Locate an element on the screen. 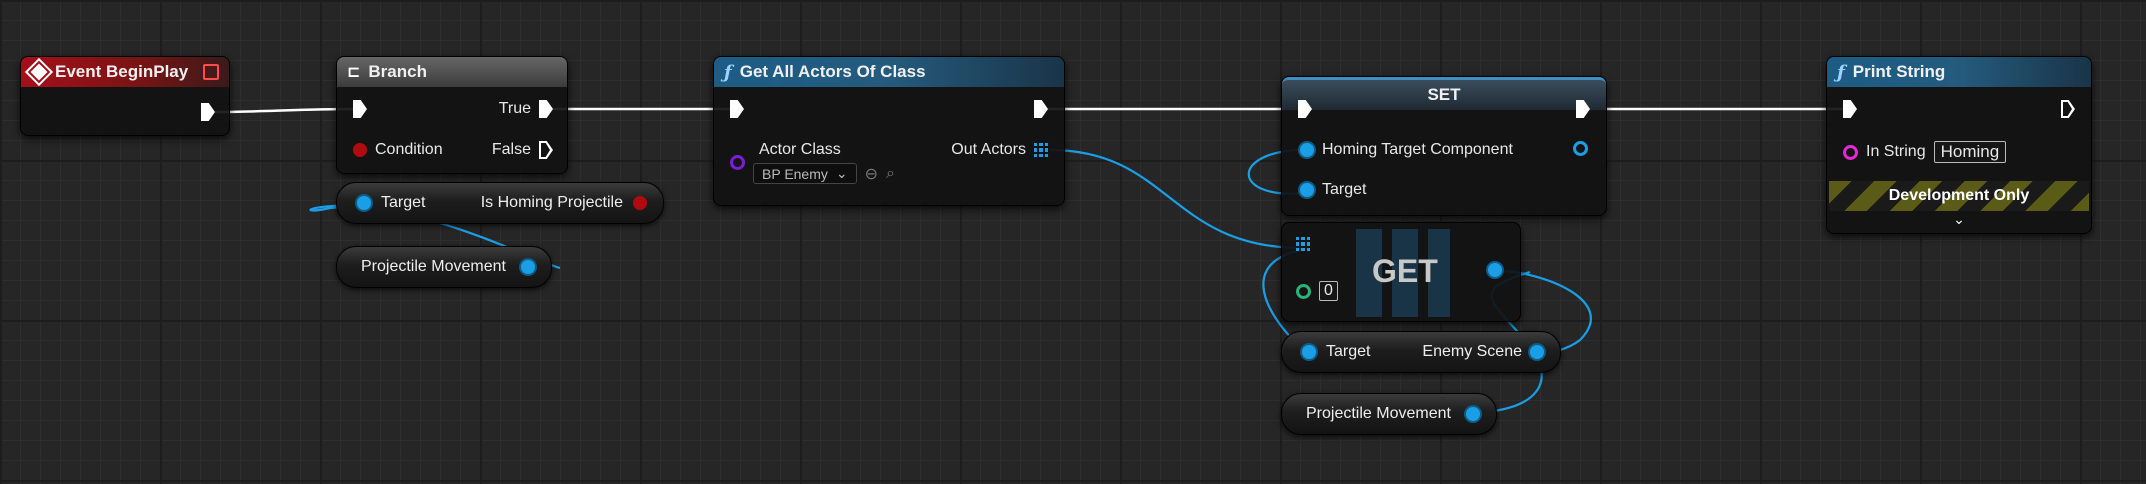  branch-false-label: False is located at coordinates (511, 149).